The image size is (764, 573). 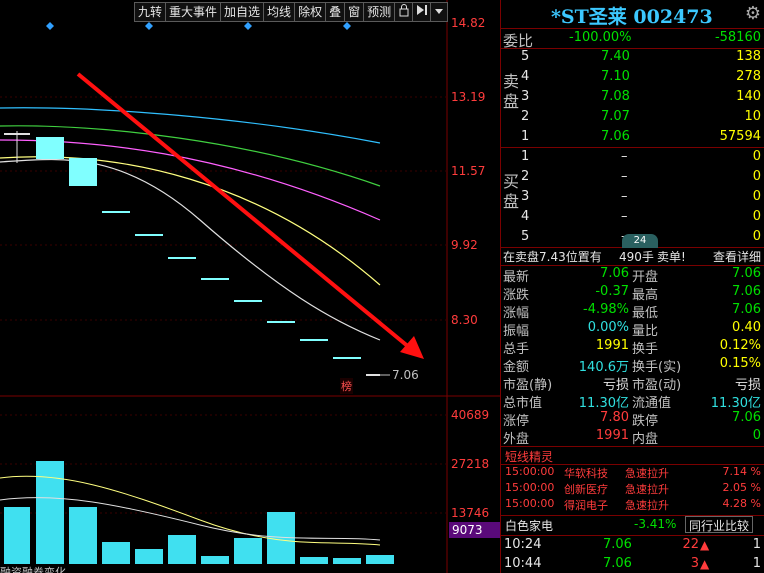 I want to click on buy-order-row: 1 – 0, so click(x=632, y=158).